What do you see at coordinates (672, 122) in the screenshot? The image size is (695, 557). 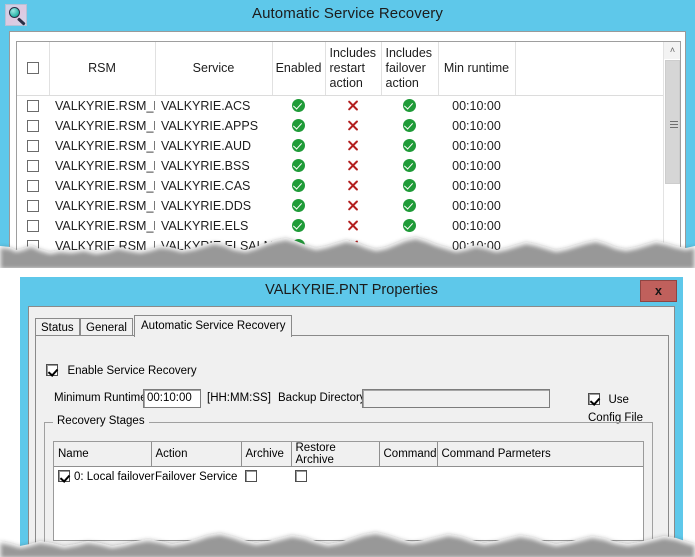 I see `scrollbar-thumb` at bounding box center [672, 122].